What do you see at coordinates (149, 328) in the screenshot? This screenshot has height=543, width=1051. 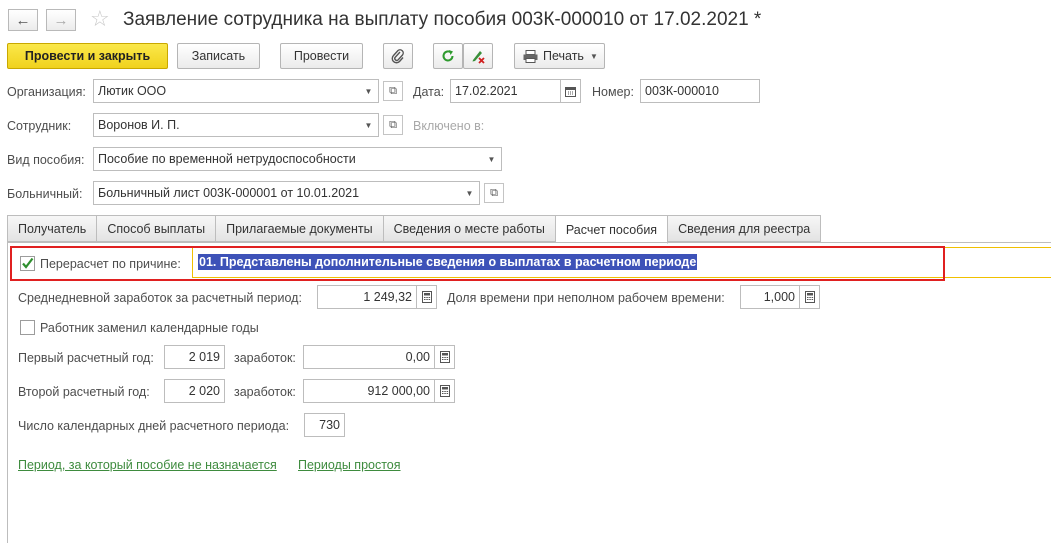 I see `replaced-years-label: Работник заменил календарные годы` at bounding box center [149, 328].